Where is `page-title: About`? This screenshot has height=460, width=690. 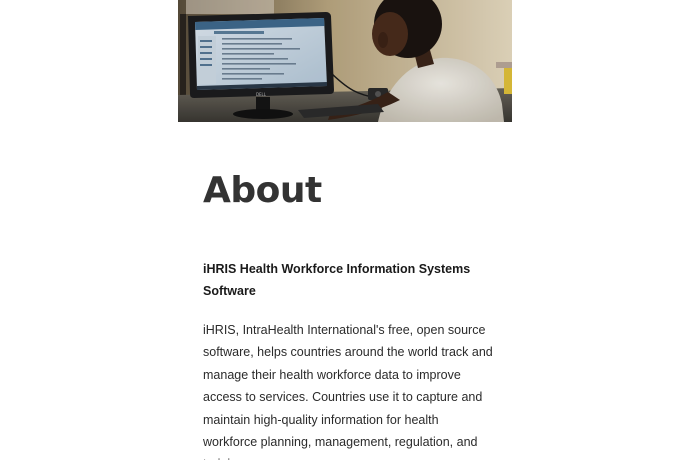 page-title: About is located at coordinates (262, 190).